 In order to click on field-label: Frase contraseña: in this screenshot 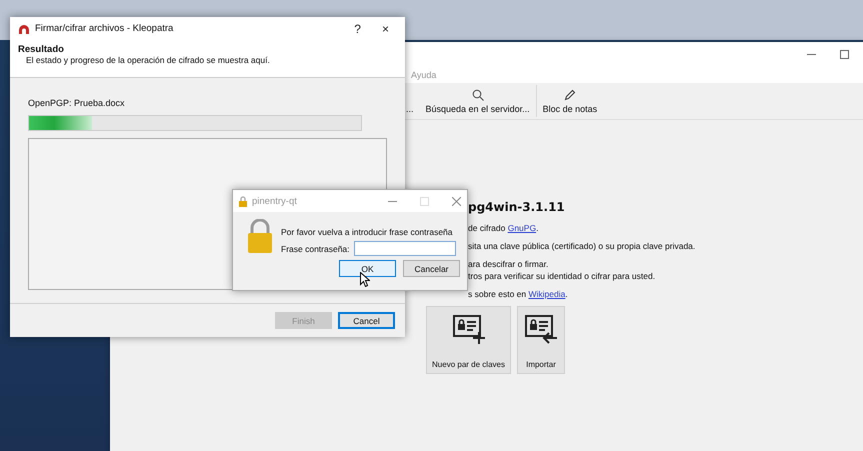, I will do `click(315, 249)`.